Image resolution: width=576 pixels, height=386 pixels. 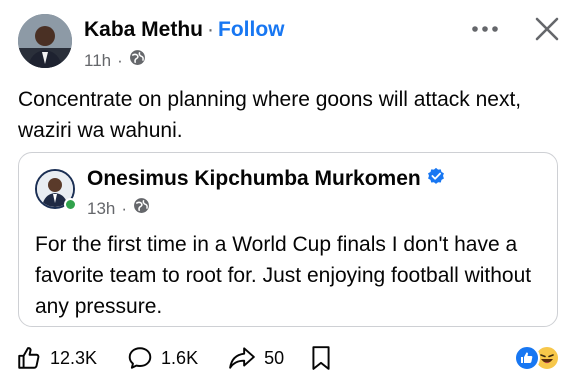 I want to click on share-icon, so click(x=242, y=358).